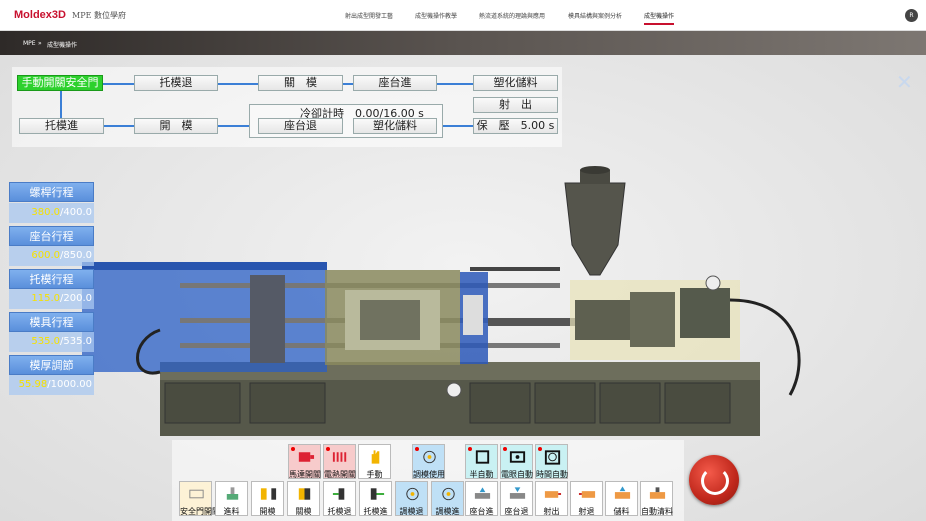  I want to click on semi-auto-button: 半自動, so click(481, 461).